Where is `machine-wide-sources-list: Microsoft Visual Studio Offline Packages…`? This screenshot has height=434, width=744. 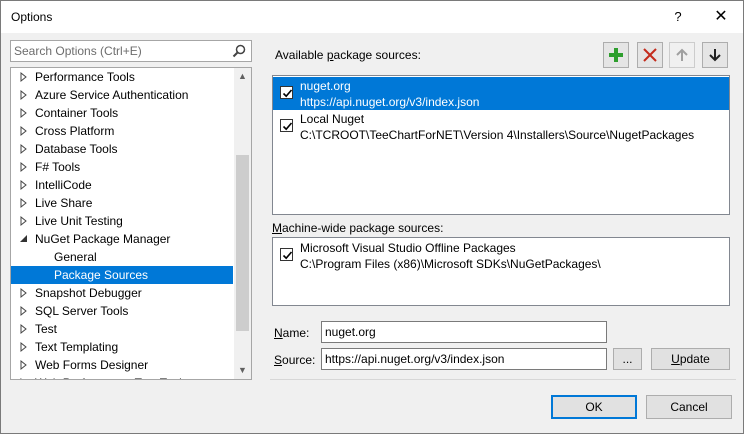
machine-wide-sources-list: Microsoft Visual Studio Offline Packages… is located at coordinates (501, 271).